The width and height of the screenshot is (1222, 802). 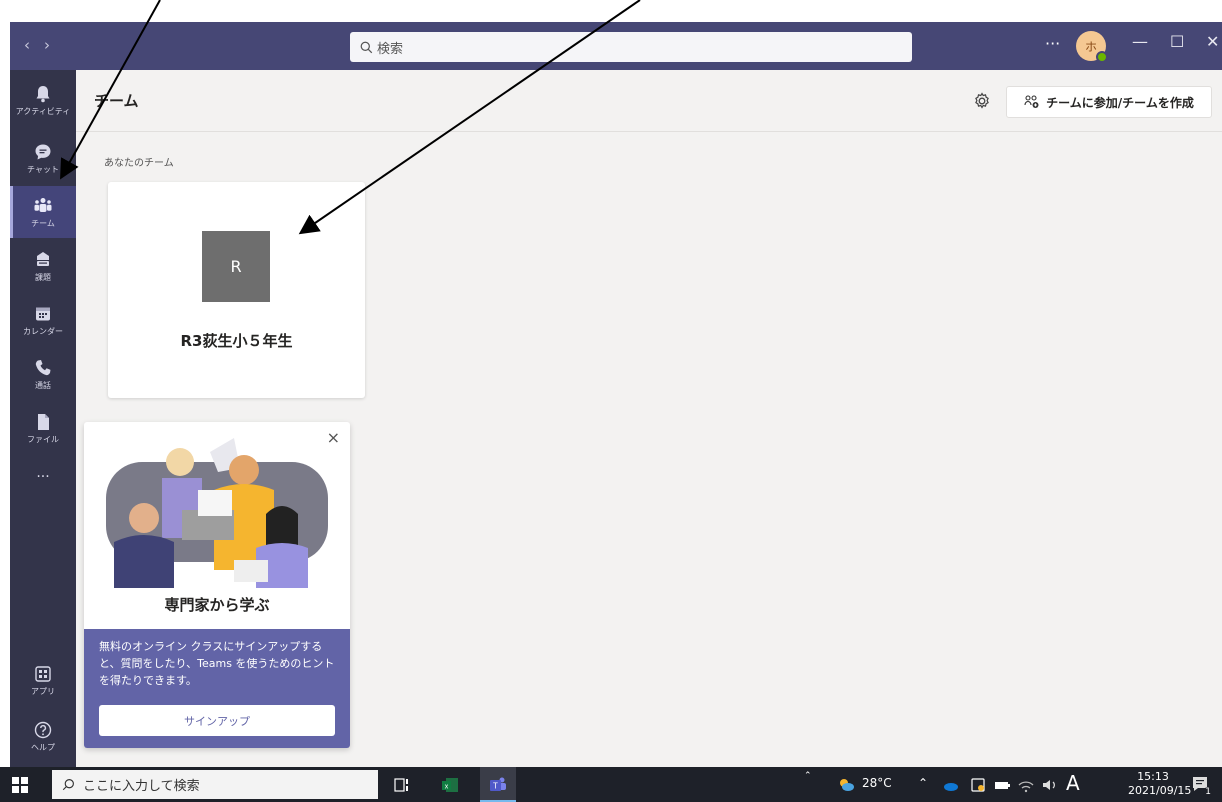 What do you see at coordinates (1102, 57) in the screenshot?
I see `presence-status-icon` at bounding box center [1102, 57].